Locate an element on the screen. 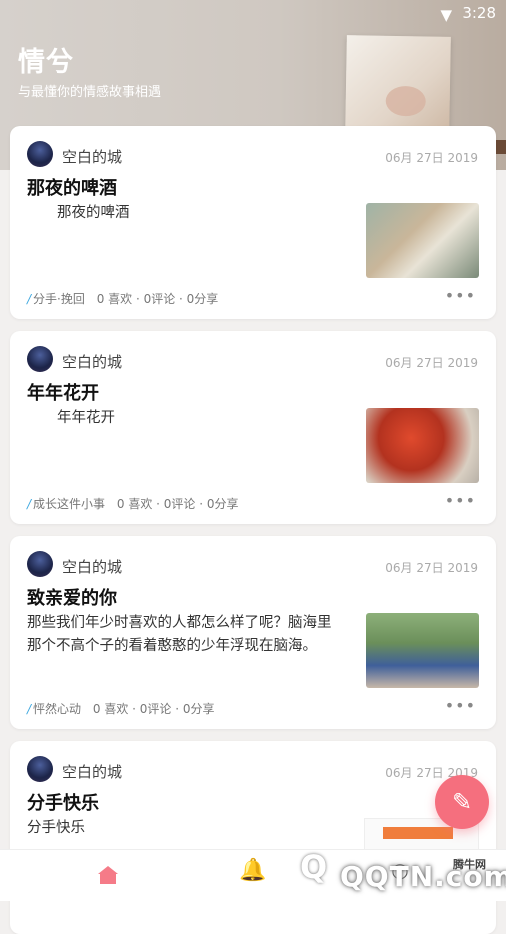 This screenshot has height=934, width=506. post-meta: / 分手·挽回 0 喜欢 · 0评论 · 0分享 is located at coordinates (122, 298).